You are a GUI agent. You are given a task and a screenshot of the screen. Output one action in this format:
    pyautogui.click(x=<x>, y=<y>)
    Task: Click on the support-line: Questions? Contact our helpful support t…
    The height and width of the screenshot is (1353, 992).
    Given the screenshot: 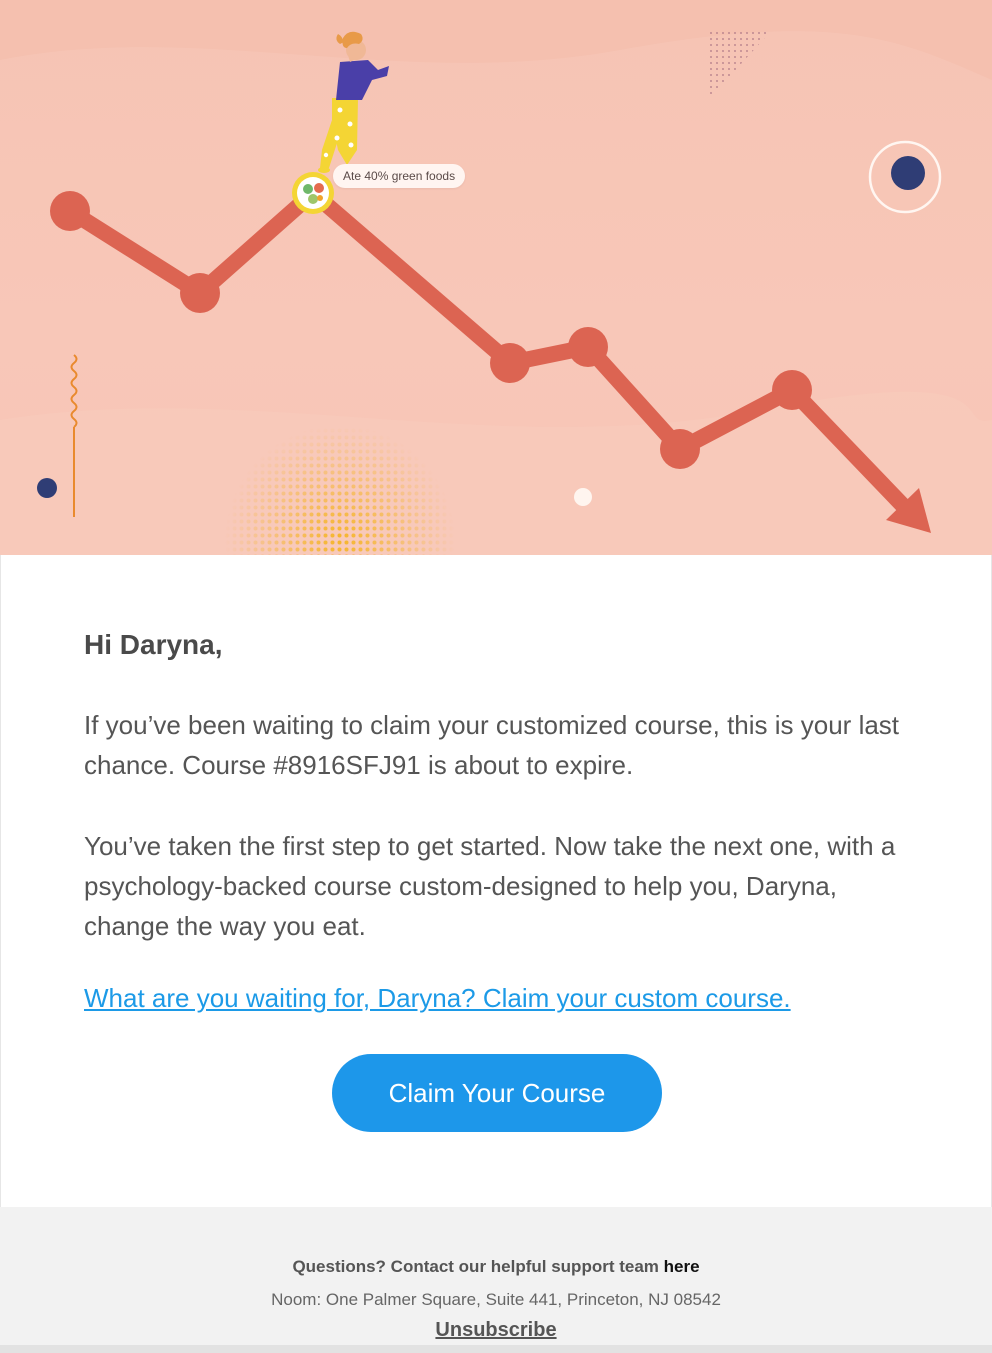 What is the action you would take?
    pyautogui.click(x=496, y=1267)
    